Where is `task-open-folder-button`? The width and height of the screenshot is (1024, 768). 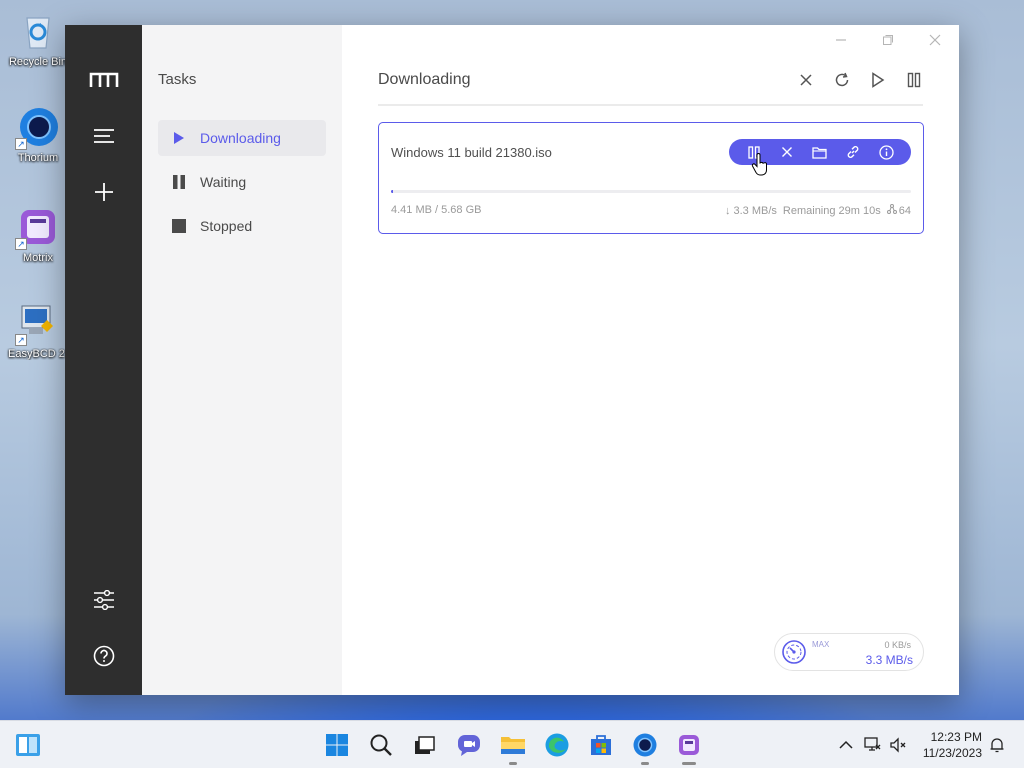
task-open-folder-button is located at coordinates (820, 152).